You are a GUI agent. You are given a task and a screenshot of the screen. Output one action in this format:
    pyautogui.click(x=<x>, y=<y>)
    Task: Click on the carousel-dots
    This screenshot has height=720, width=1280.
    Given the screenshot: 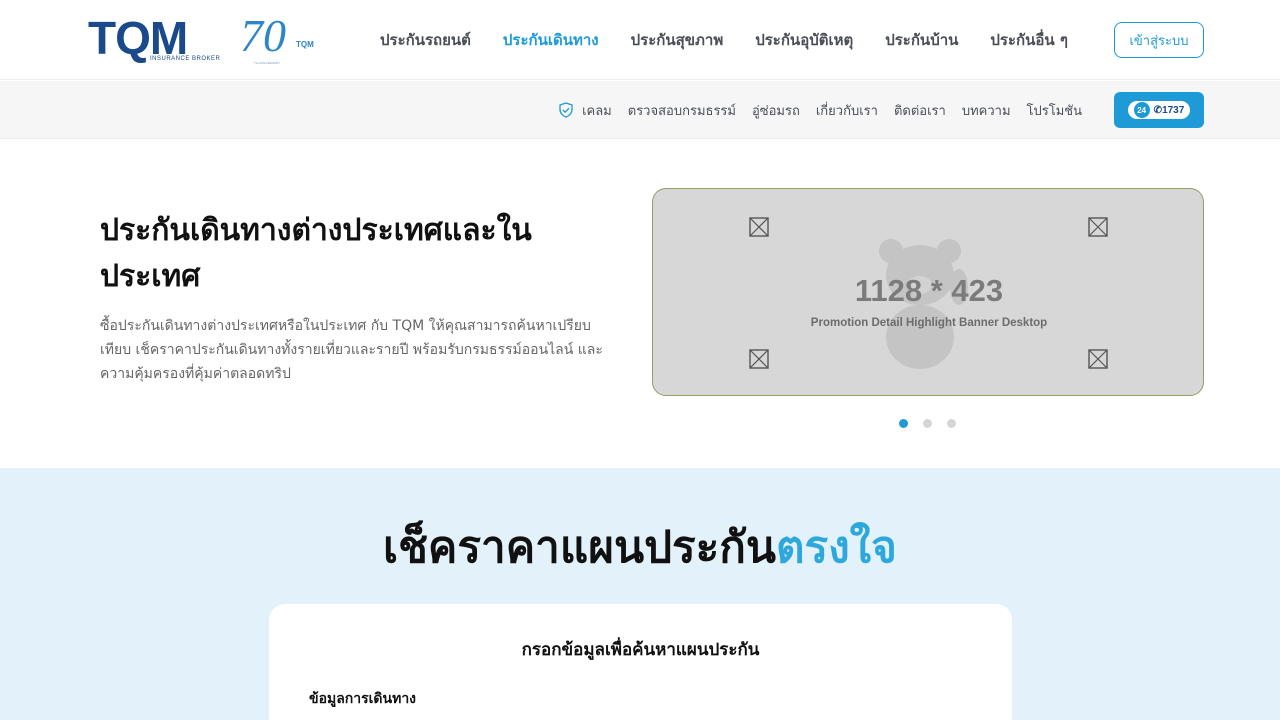 What is the action you would take?
    pyautogui.click(x=935, y=423)
    